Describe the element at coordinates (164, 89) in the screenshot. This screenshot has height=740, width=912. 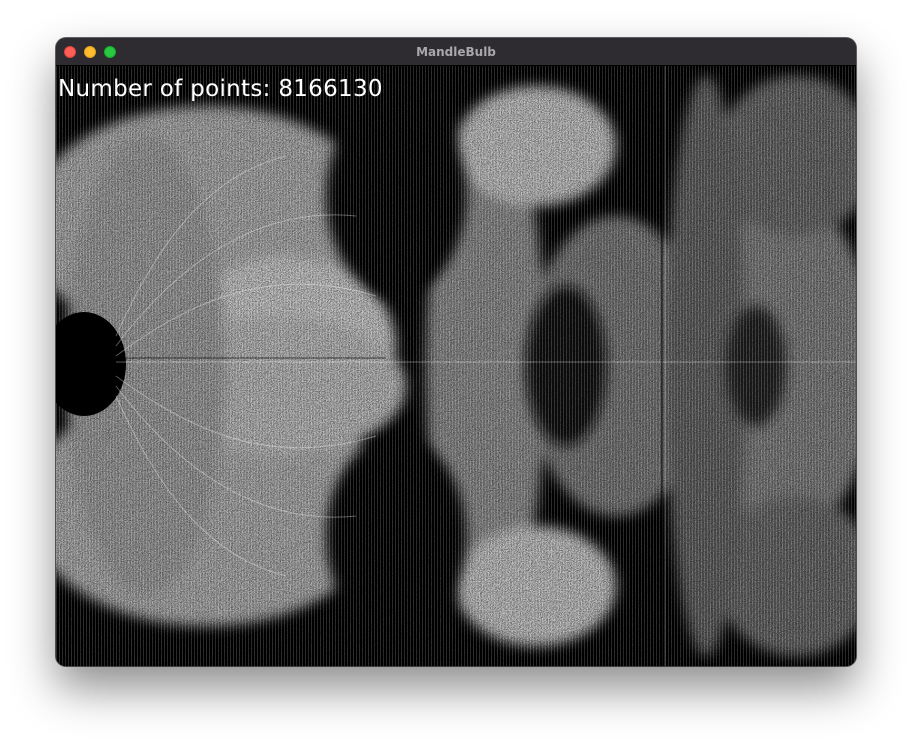
I see `points-label: Number of points:` at that location.